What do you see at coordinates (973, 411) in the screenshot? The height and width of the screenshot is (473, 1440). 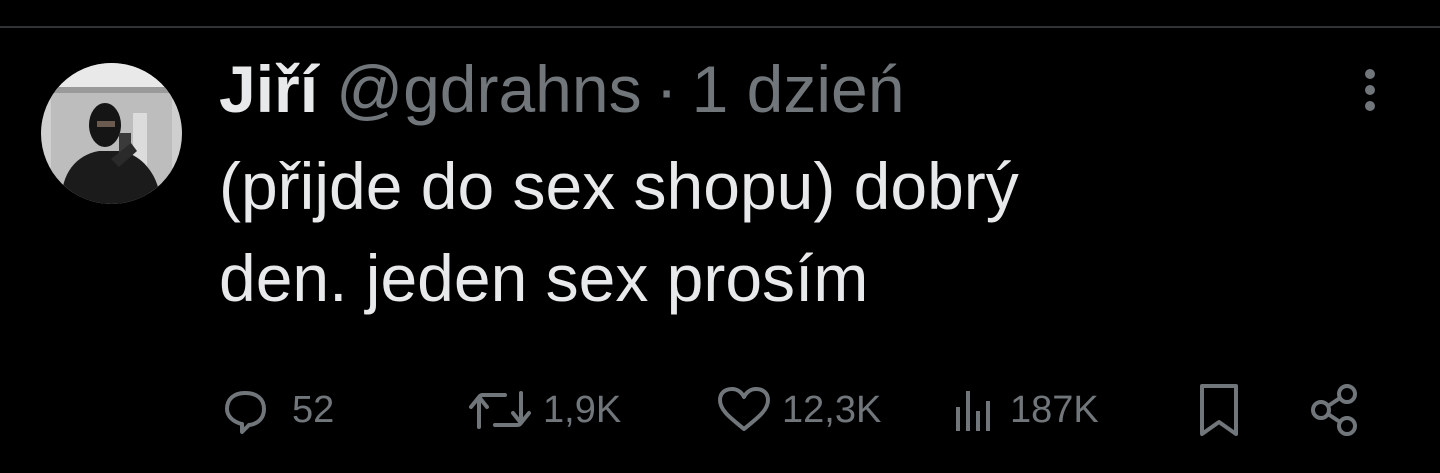 I see `views-icon` at bounding box center [973, 411].